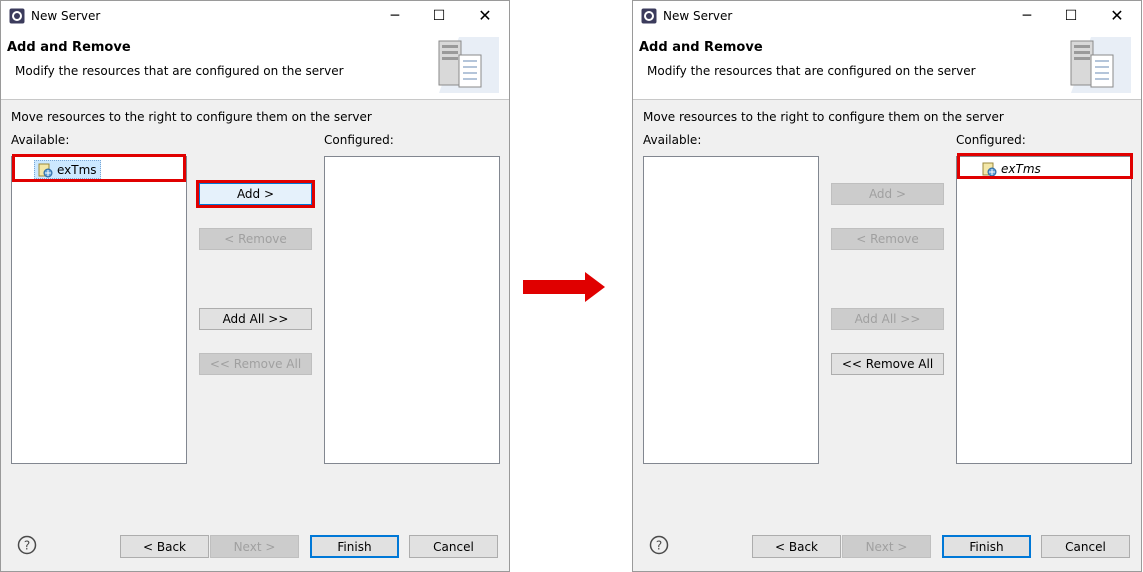 This screenshot has width=1143, height=572. Describe the element at coordinates (731, 310) in the screenshot. I see `available-list` at that location.